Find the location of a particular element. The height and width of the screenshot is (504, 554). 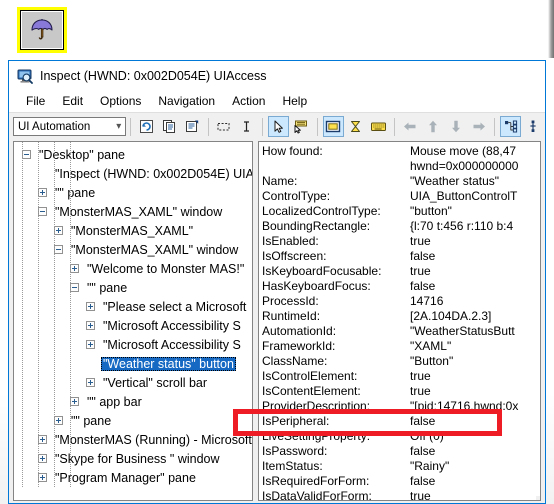

vertical-split-icon-button is located at coordinates (533, 126).